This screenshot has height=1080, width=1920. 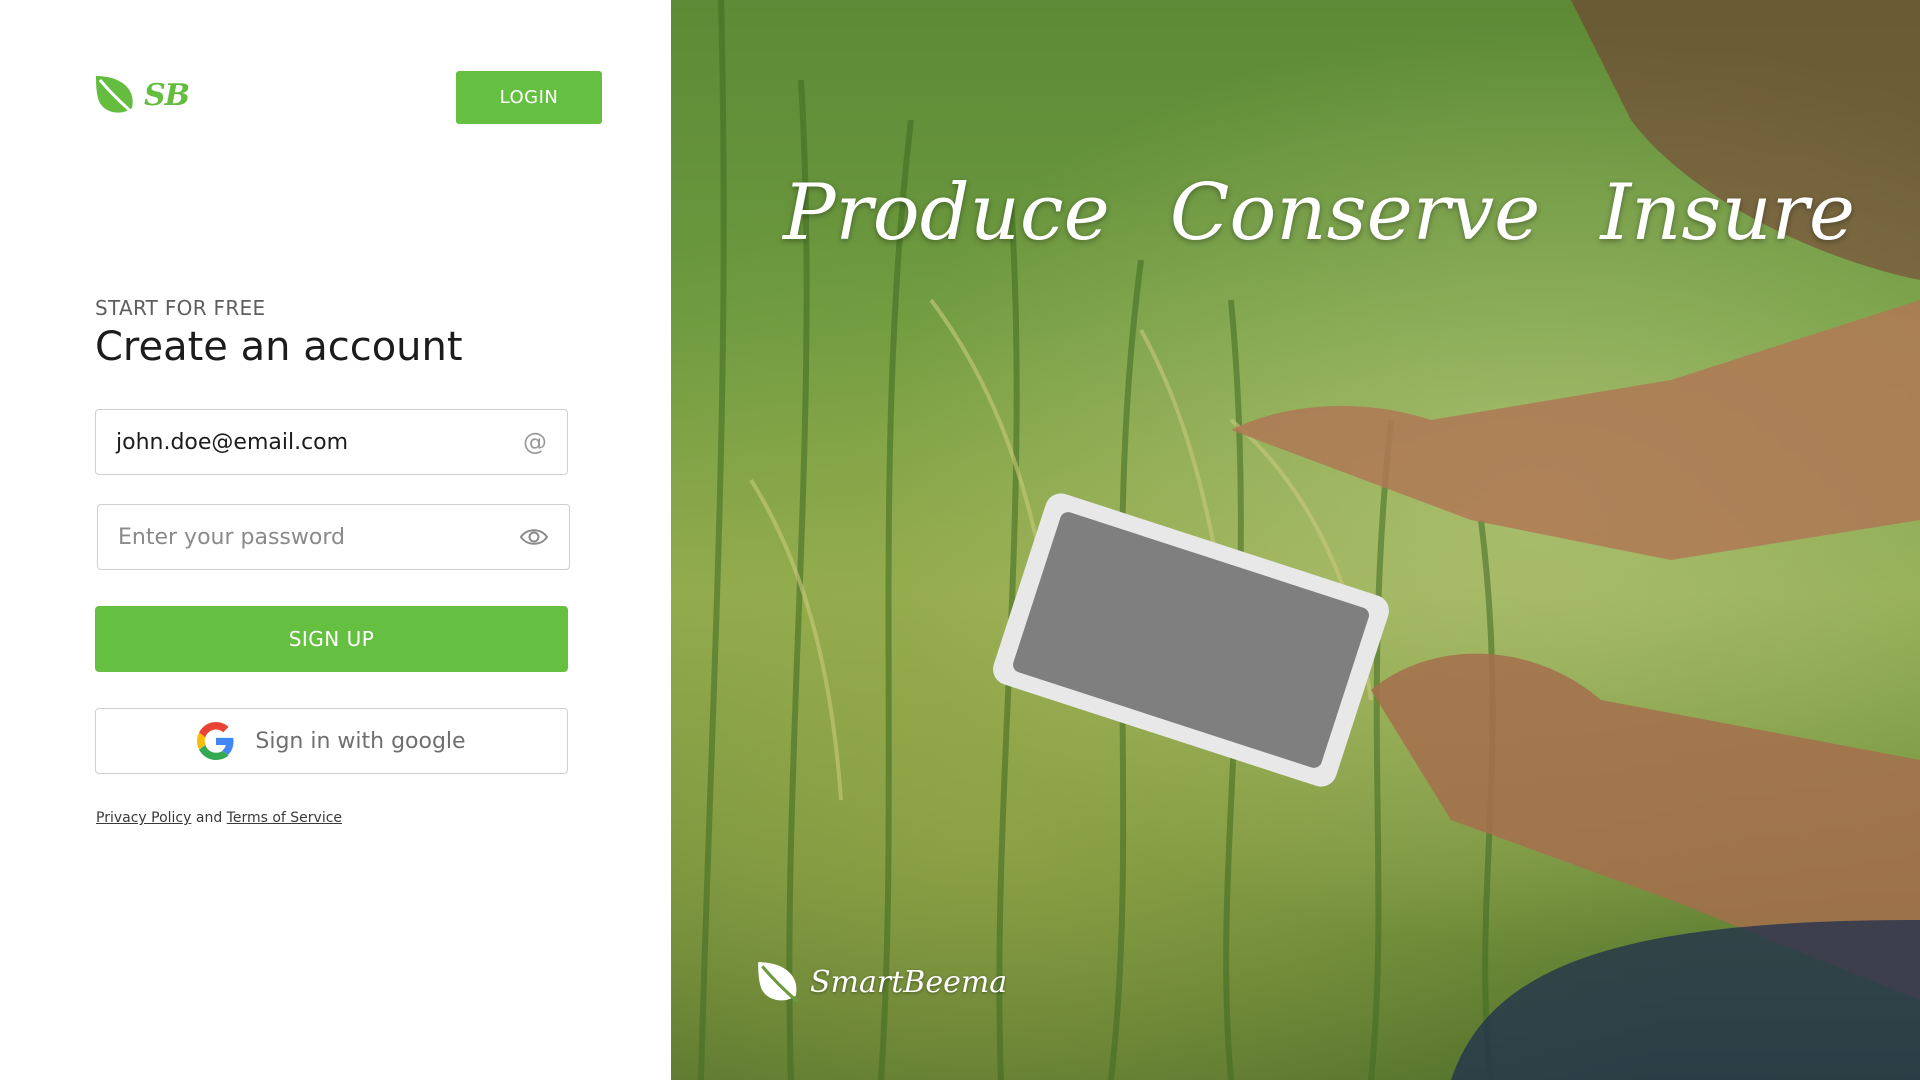 What do you see at coordinates (115, 96) in the screenshot?
I see `leaf-logo-icon` at bounding box center [115, 96].